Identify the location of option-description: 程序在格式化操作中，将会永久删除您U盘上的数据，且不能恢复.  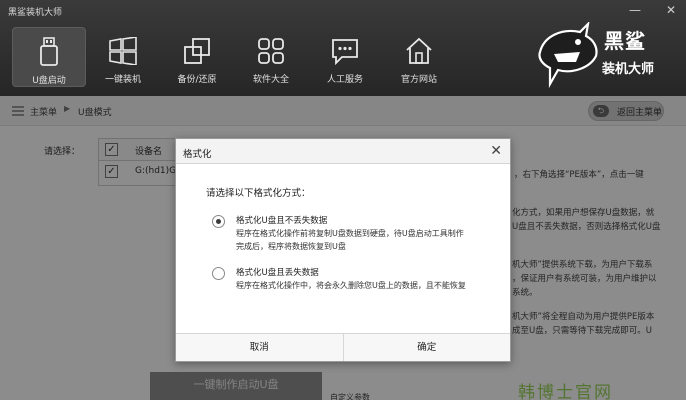
(351, 285).